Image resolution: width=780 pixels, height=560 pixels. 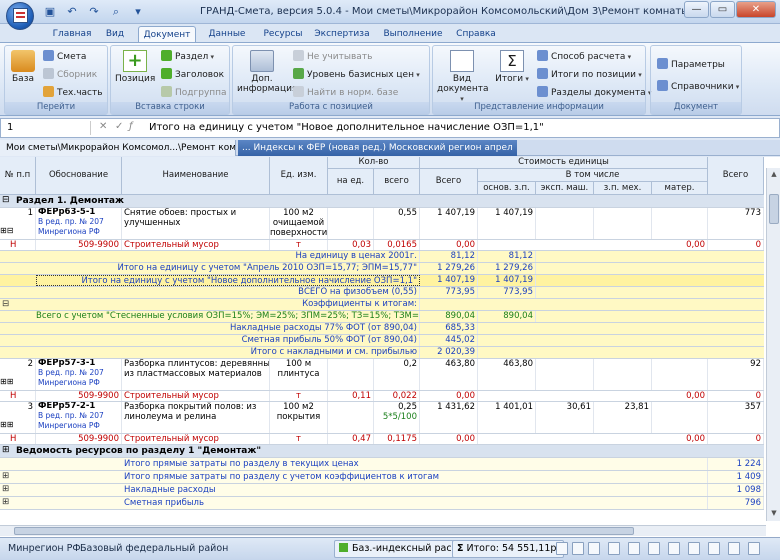 I want to click on col-kolvo: Кол-во, so click(x=374, y=163).